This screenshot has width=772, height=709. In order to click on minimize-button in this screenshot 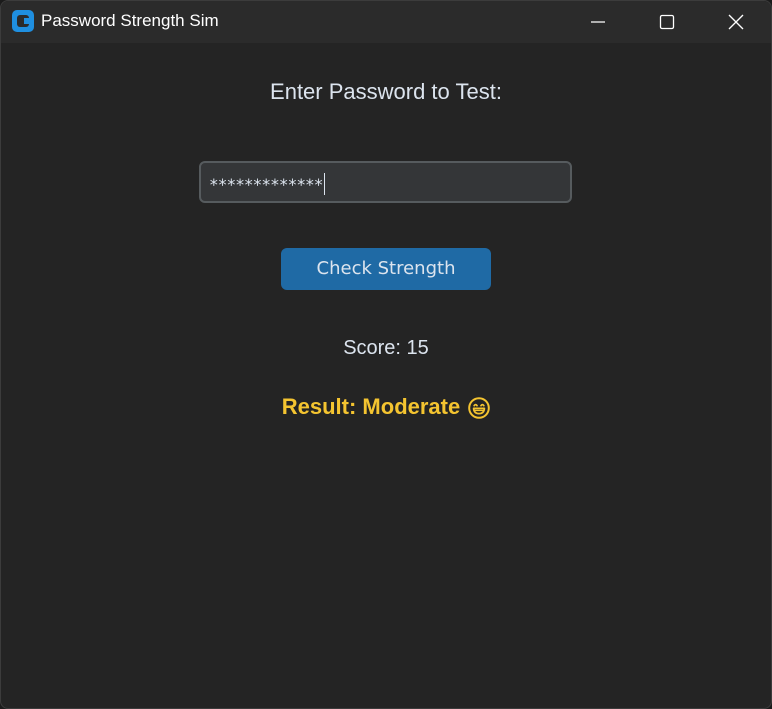, I will do `click(598, 22)`.